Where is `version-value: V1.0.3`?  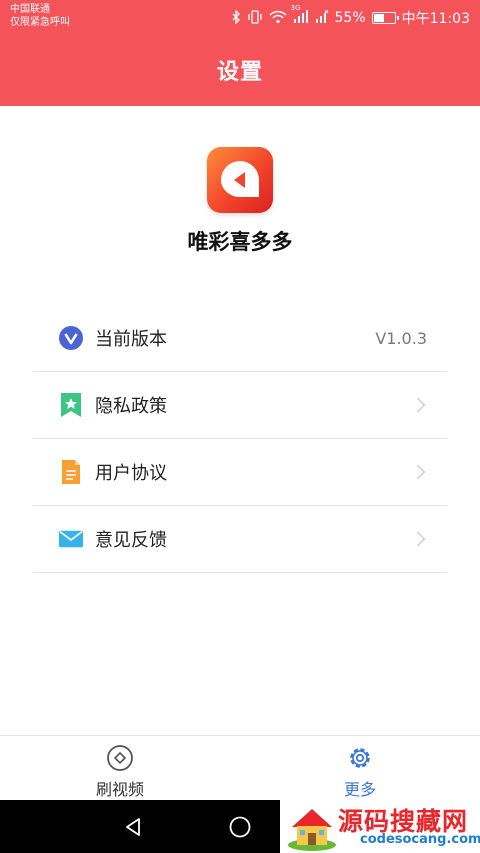
version-value: V1.0.3 is located at coordinates (401, 338).